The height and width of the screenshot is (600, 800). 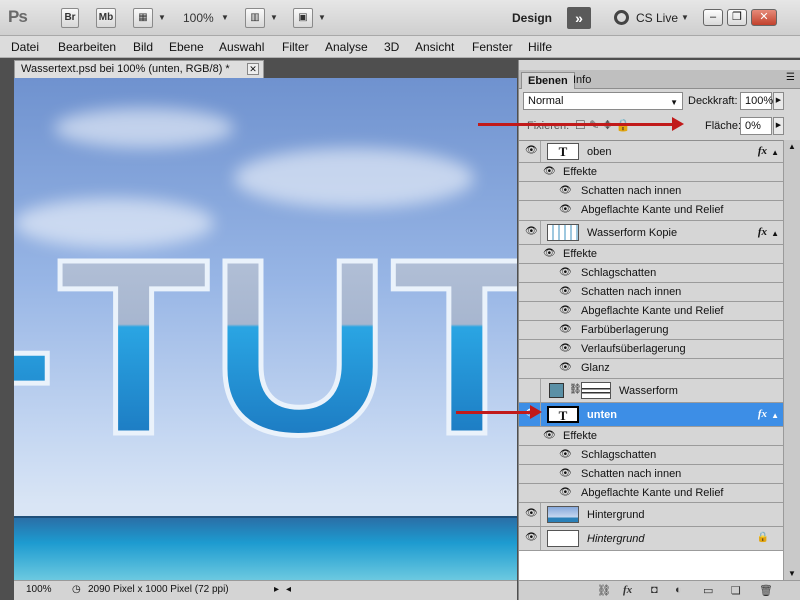 What do you see at coordinates (792, 573) in the screenshot?
I see `scroll-down-icon: ▼` at bounding box center [792, 573].